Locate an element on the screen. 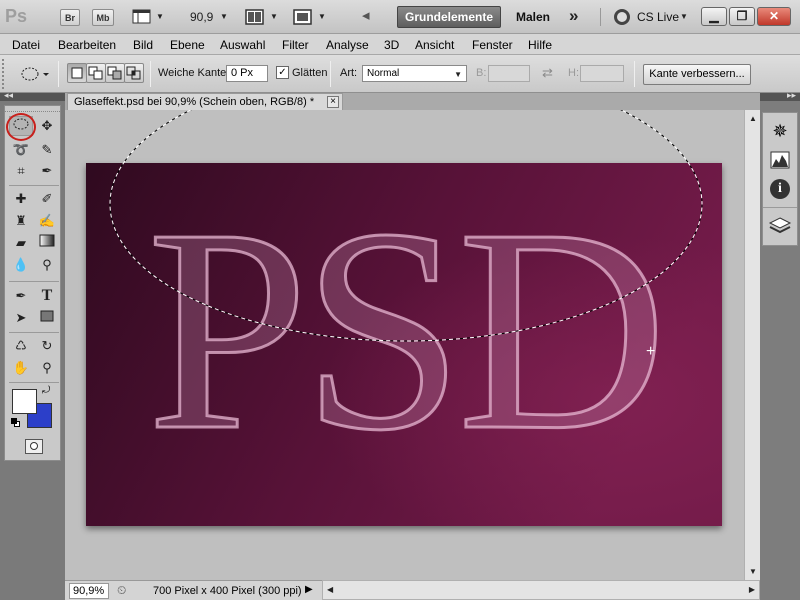  status-info-icon: ⏲ is located at coordinates (121, 590).